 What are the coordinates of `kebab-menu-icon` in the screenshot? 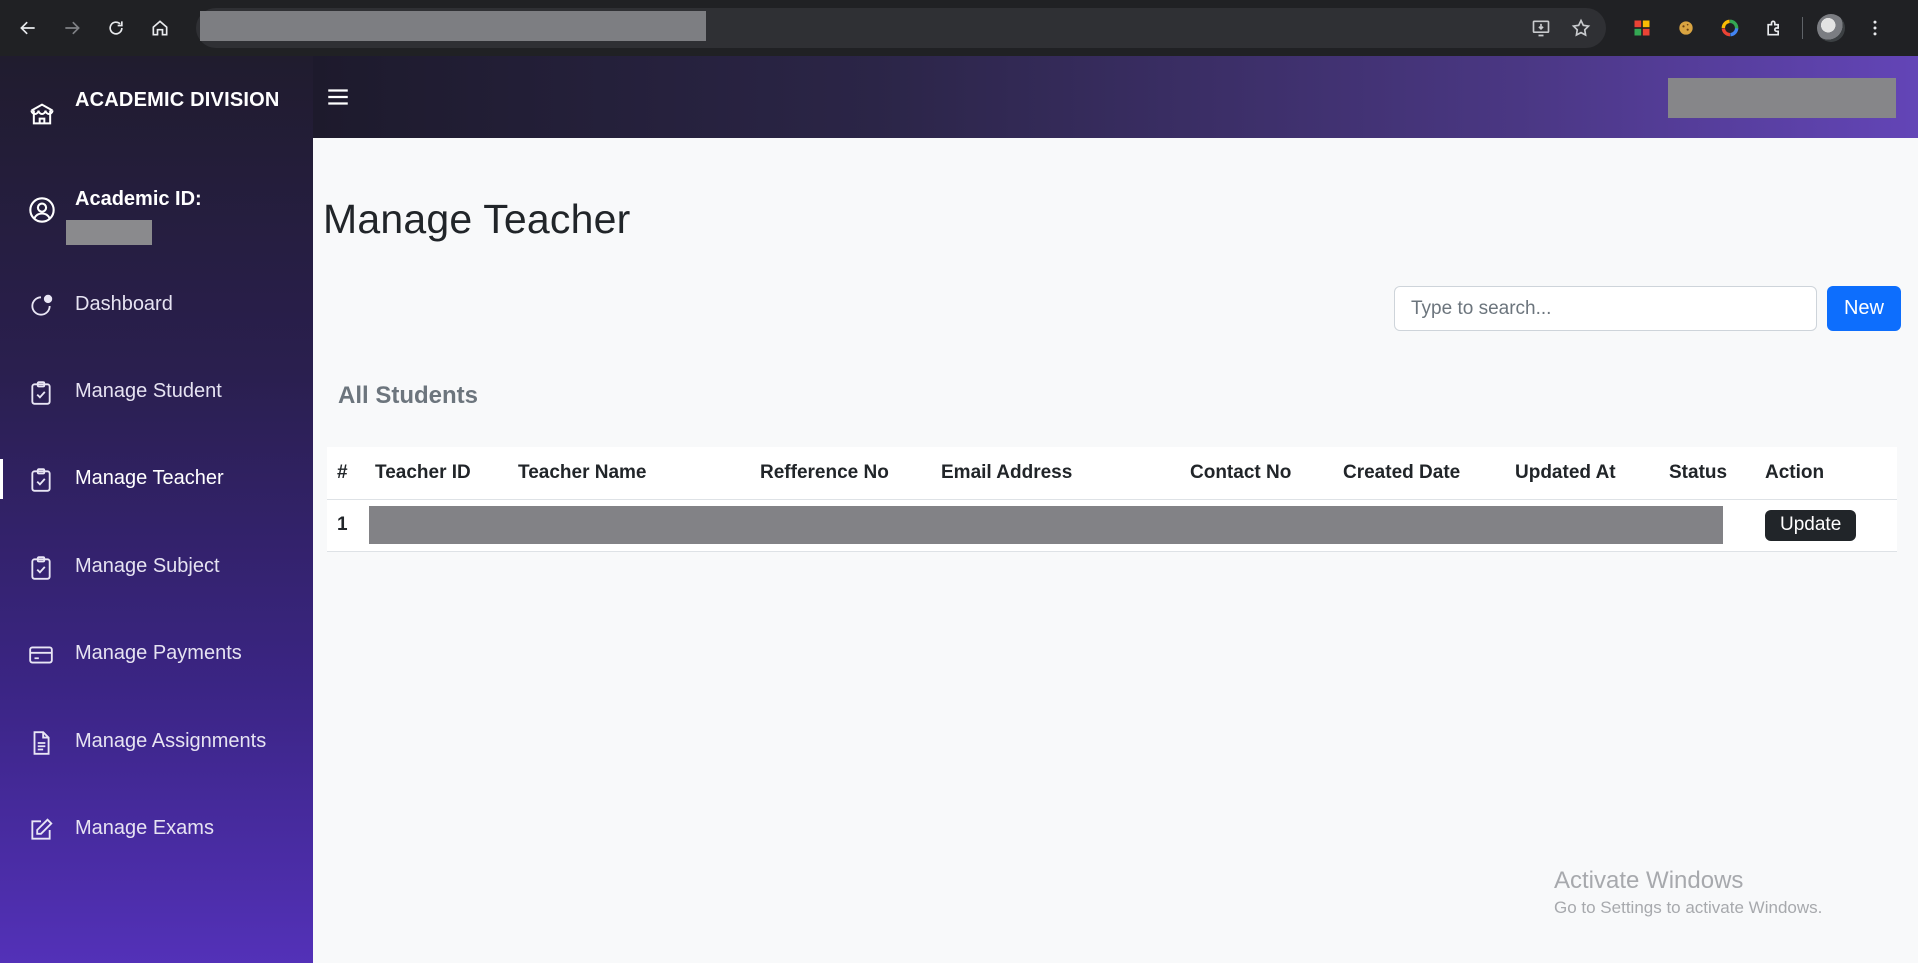 It's located at (1875, 28).